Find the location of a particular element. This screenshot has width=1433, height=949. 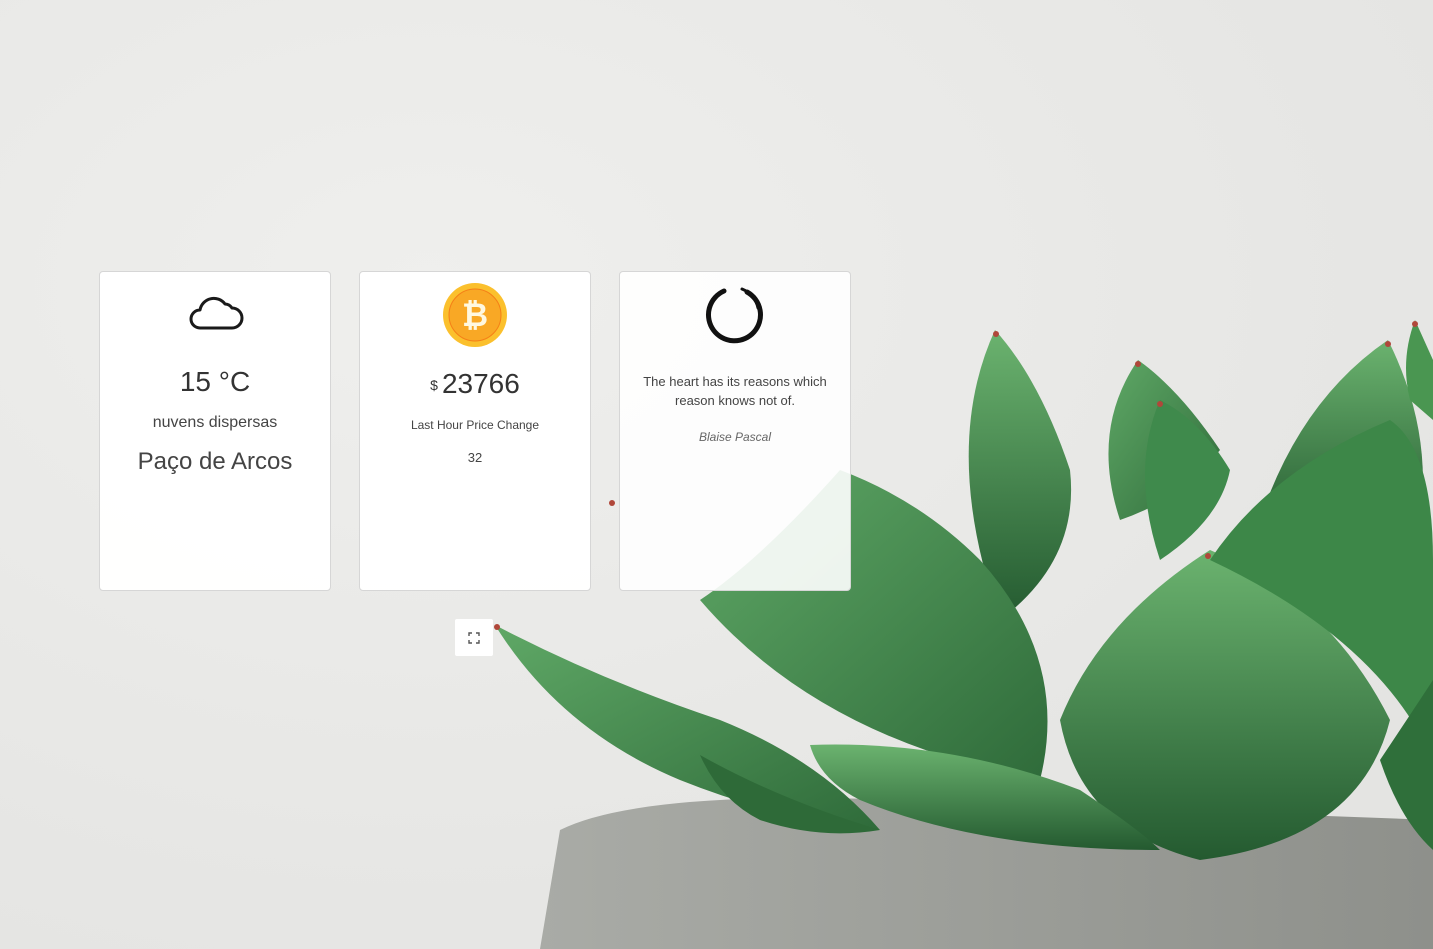

enso-circle-icon is located at coordinates (734, 315).